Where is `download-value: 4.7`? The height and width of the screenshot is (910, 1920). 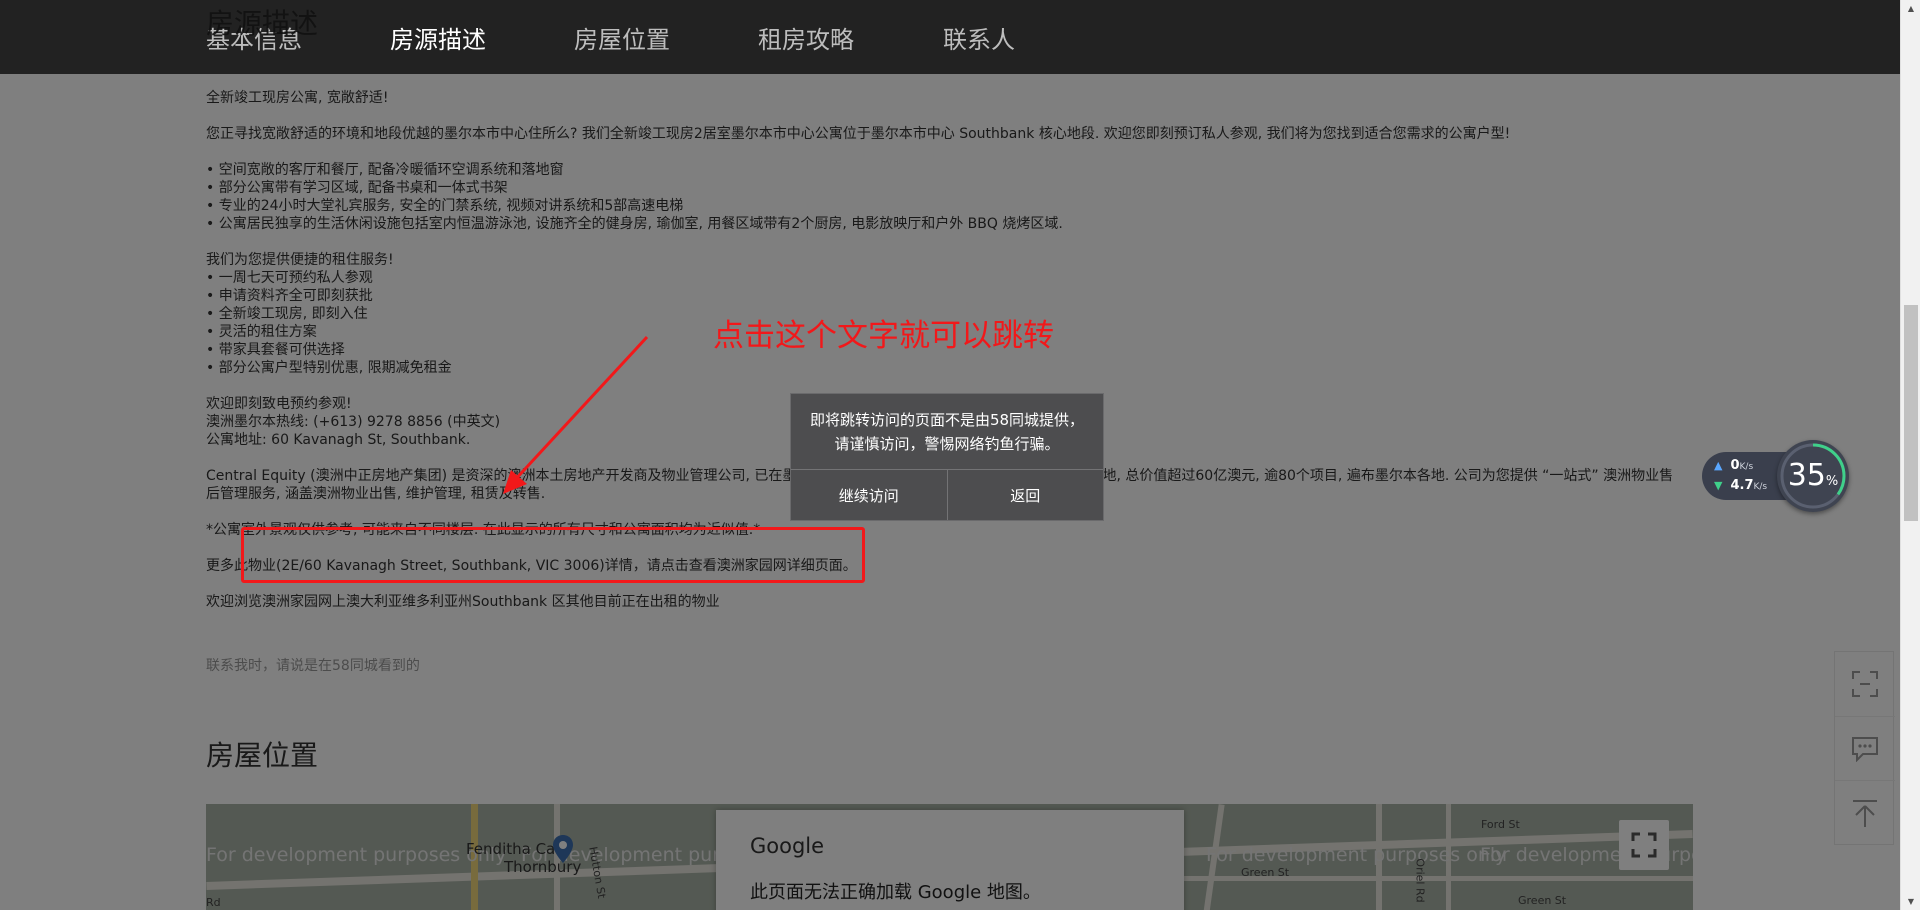
download-value: 4.7 is located at coordinates (1742, 485).